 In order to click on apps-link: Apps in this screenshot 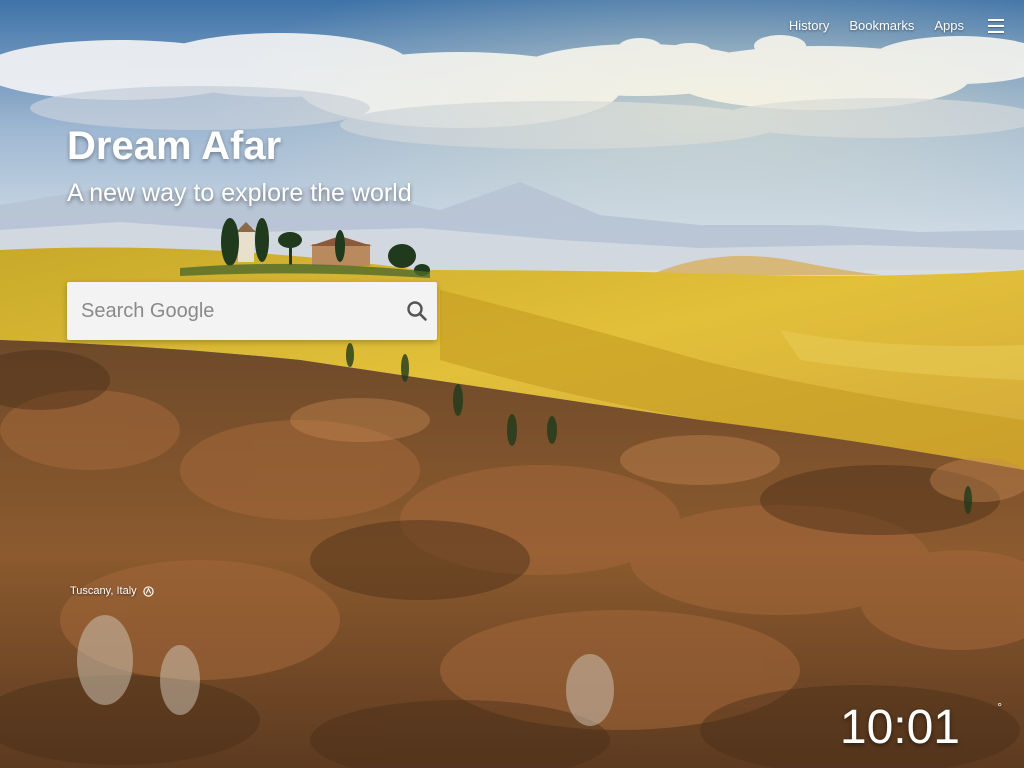, I will do `click(949, 25)`.